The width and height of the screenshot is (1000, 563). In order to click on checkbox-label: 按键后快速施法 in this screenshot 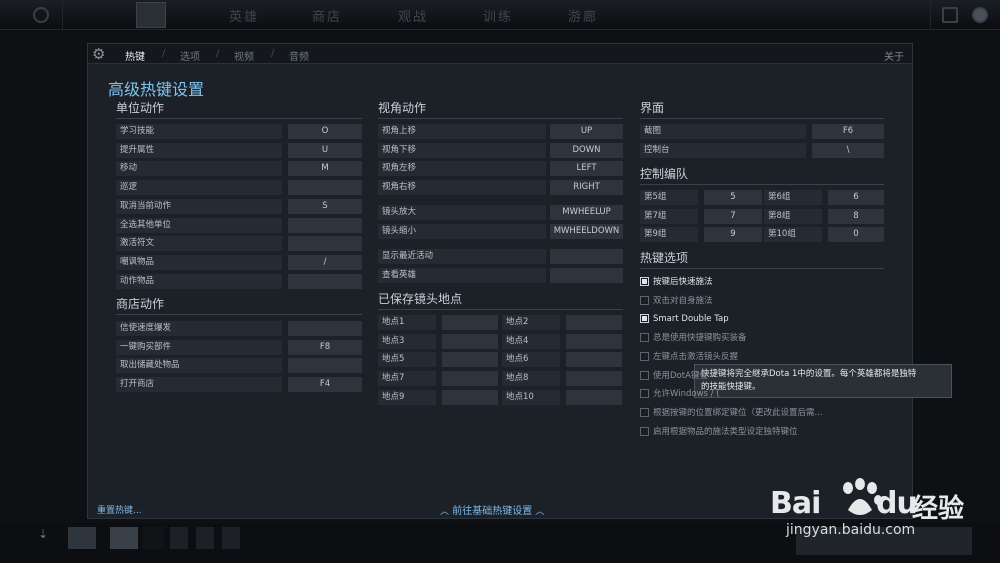, I will do `click(683, 282)`.